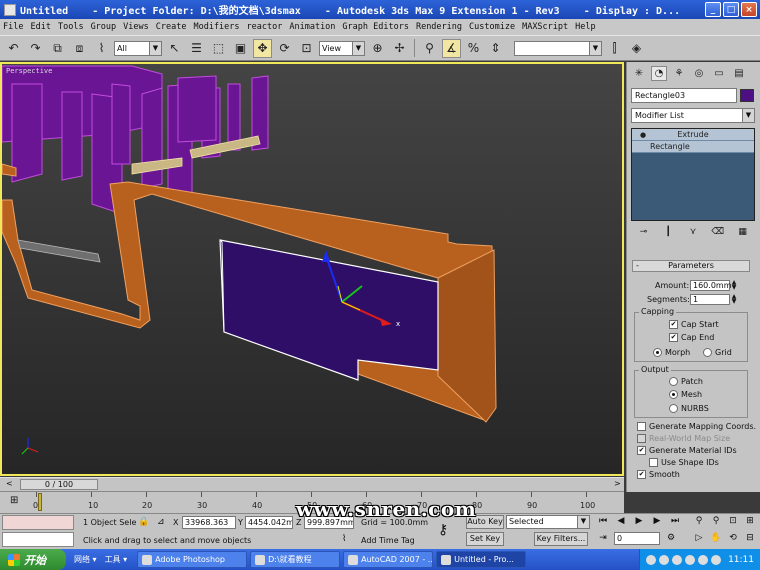 This screenshot has width=760, height=570. I want to click on menu-file: File, so click(13, 27).